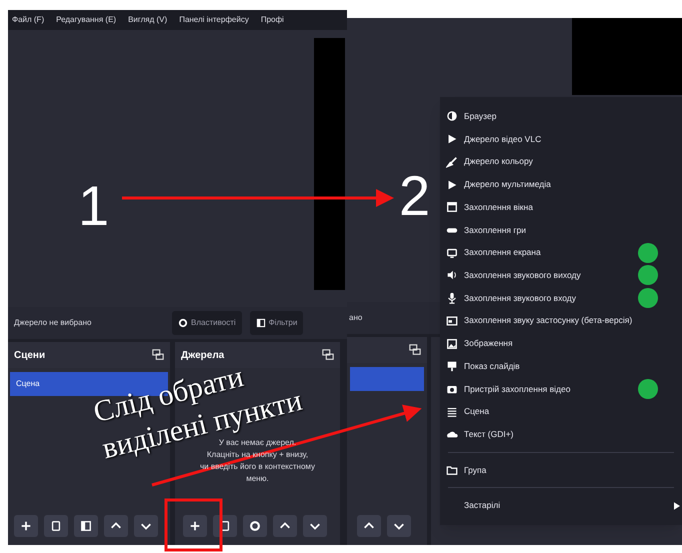 Image resolution: width=682 pixels, height=553 pixels. Describe the element at coordinates (561, 506) in the screenshot. I see `submenu-item: Застарілі` at that location.